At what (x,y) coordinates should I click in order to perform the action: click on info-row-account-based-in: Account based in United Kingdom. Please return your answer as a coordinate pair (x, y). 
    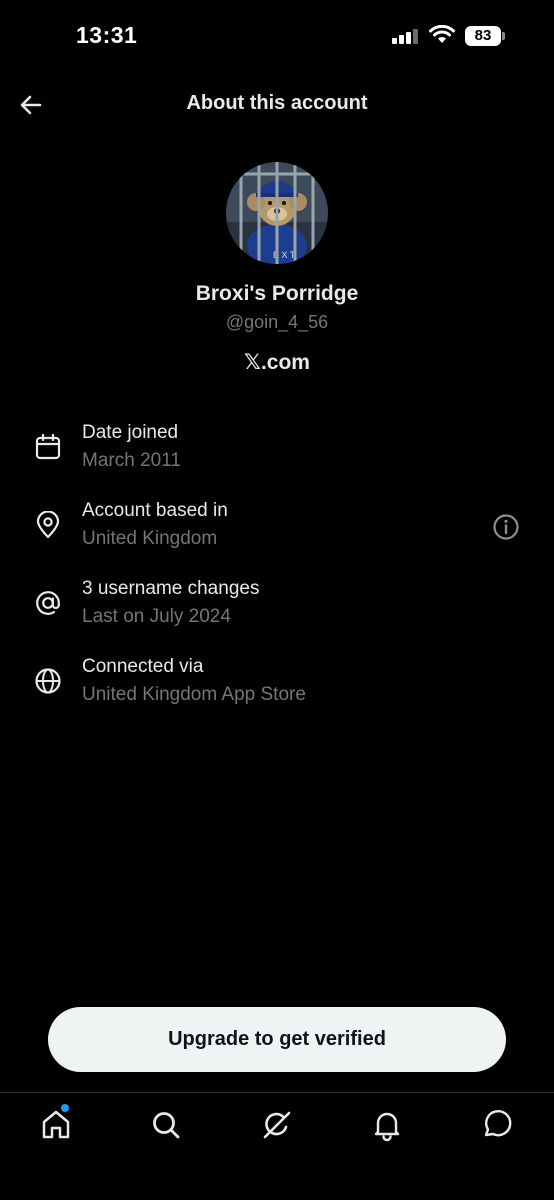
    Looking at the image, I should click on (277, 532).